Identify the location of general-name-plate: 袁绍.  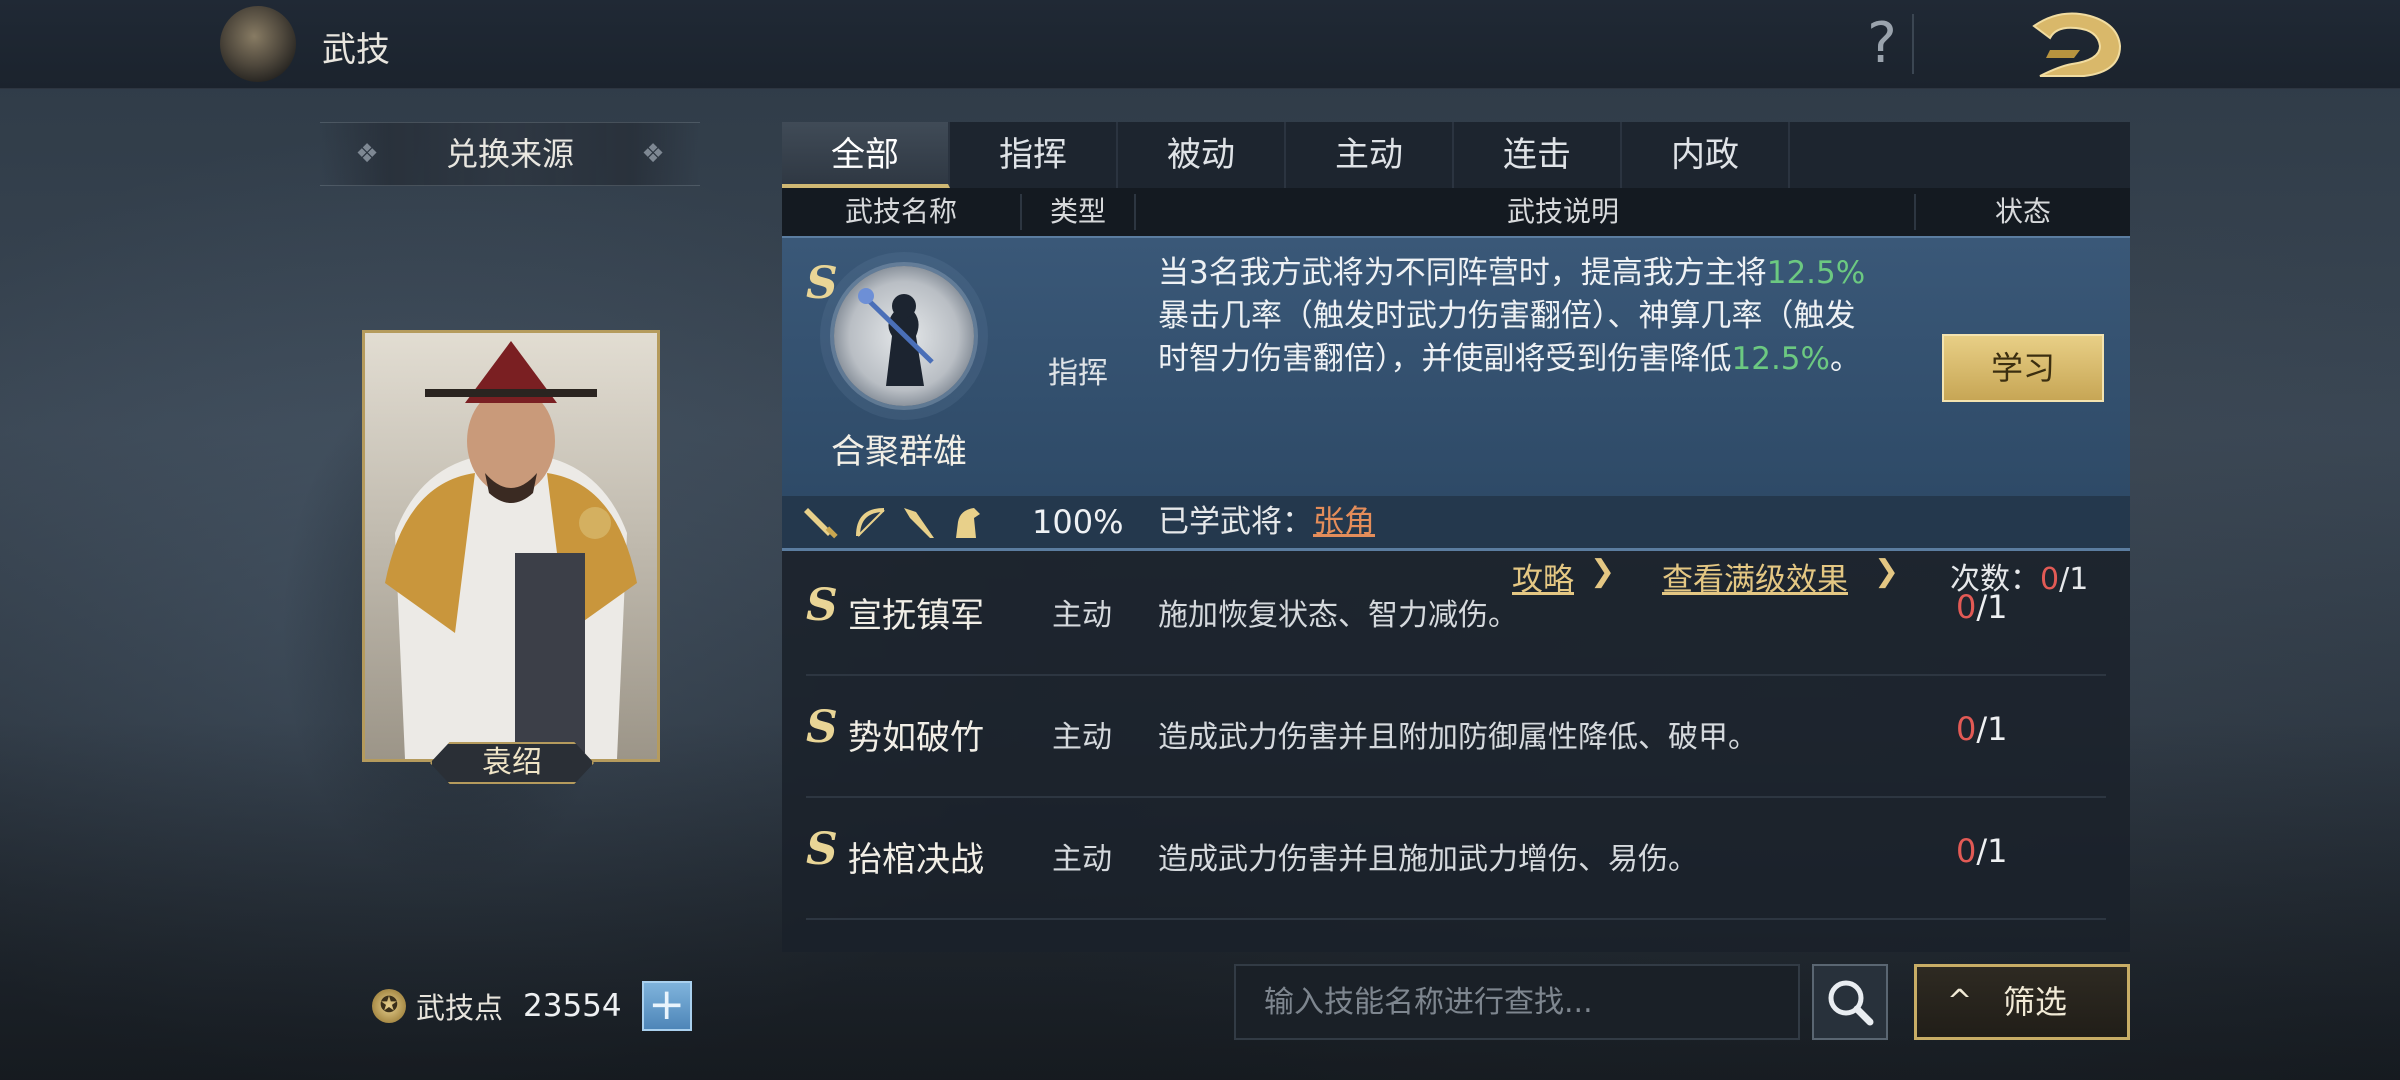
(512, 763).